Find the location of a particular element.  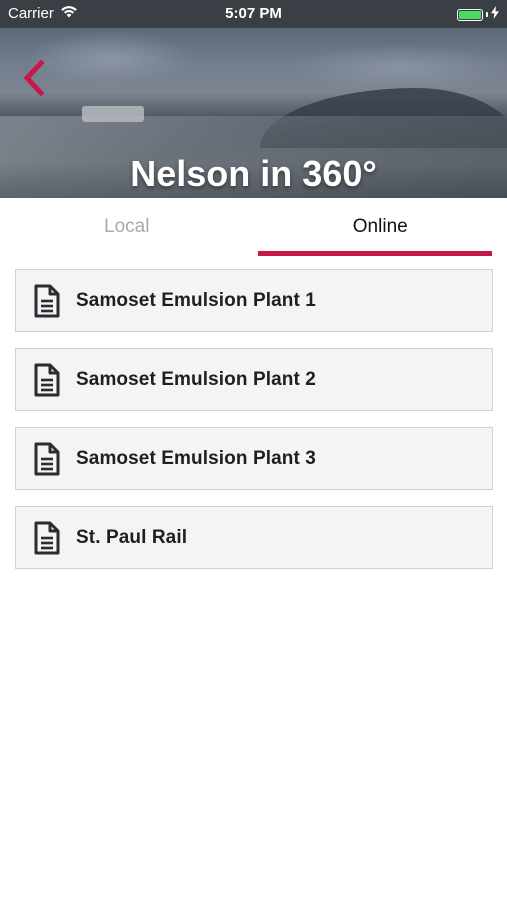

list-item: Samoset Emulsion Plant 2 is located at coordinates (254, 379).